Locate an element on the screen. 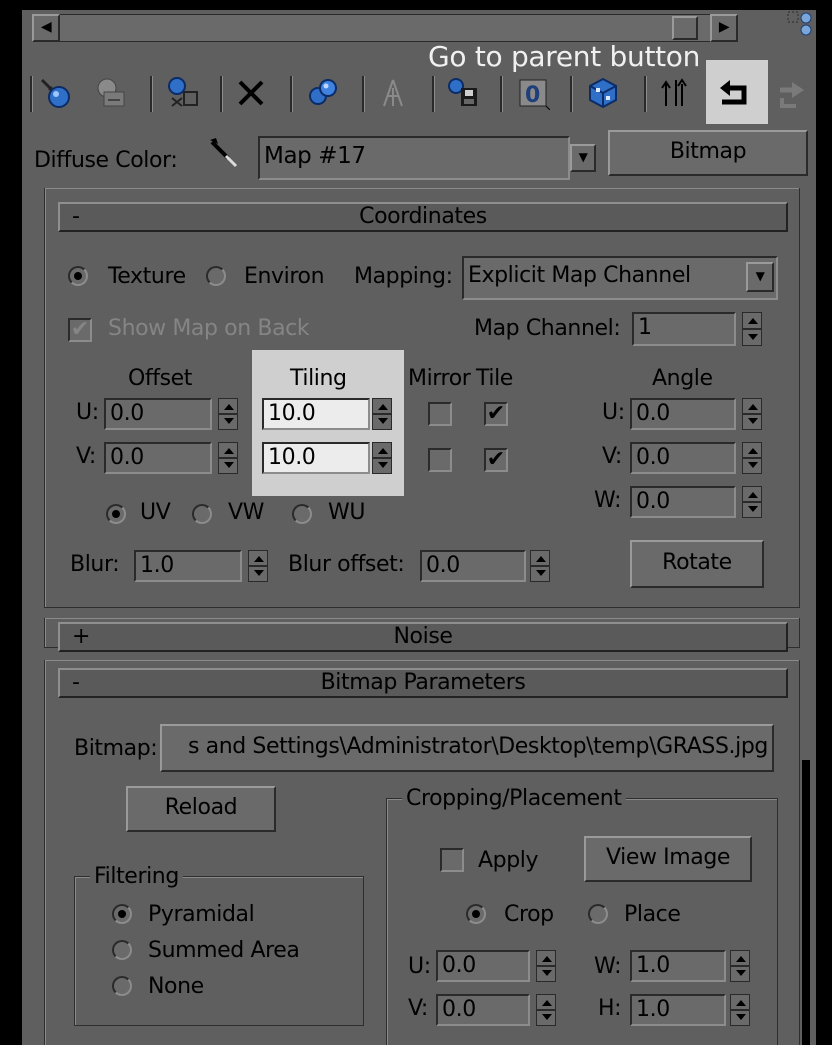 The image size is (832, 1045). none-label: None is located at coordinates (176, 986).